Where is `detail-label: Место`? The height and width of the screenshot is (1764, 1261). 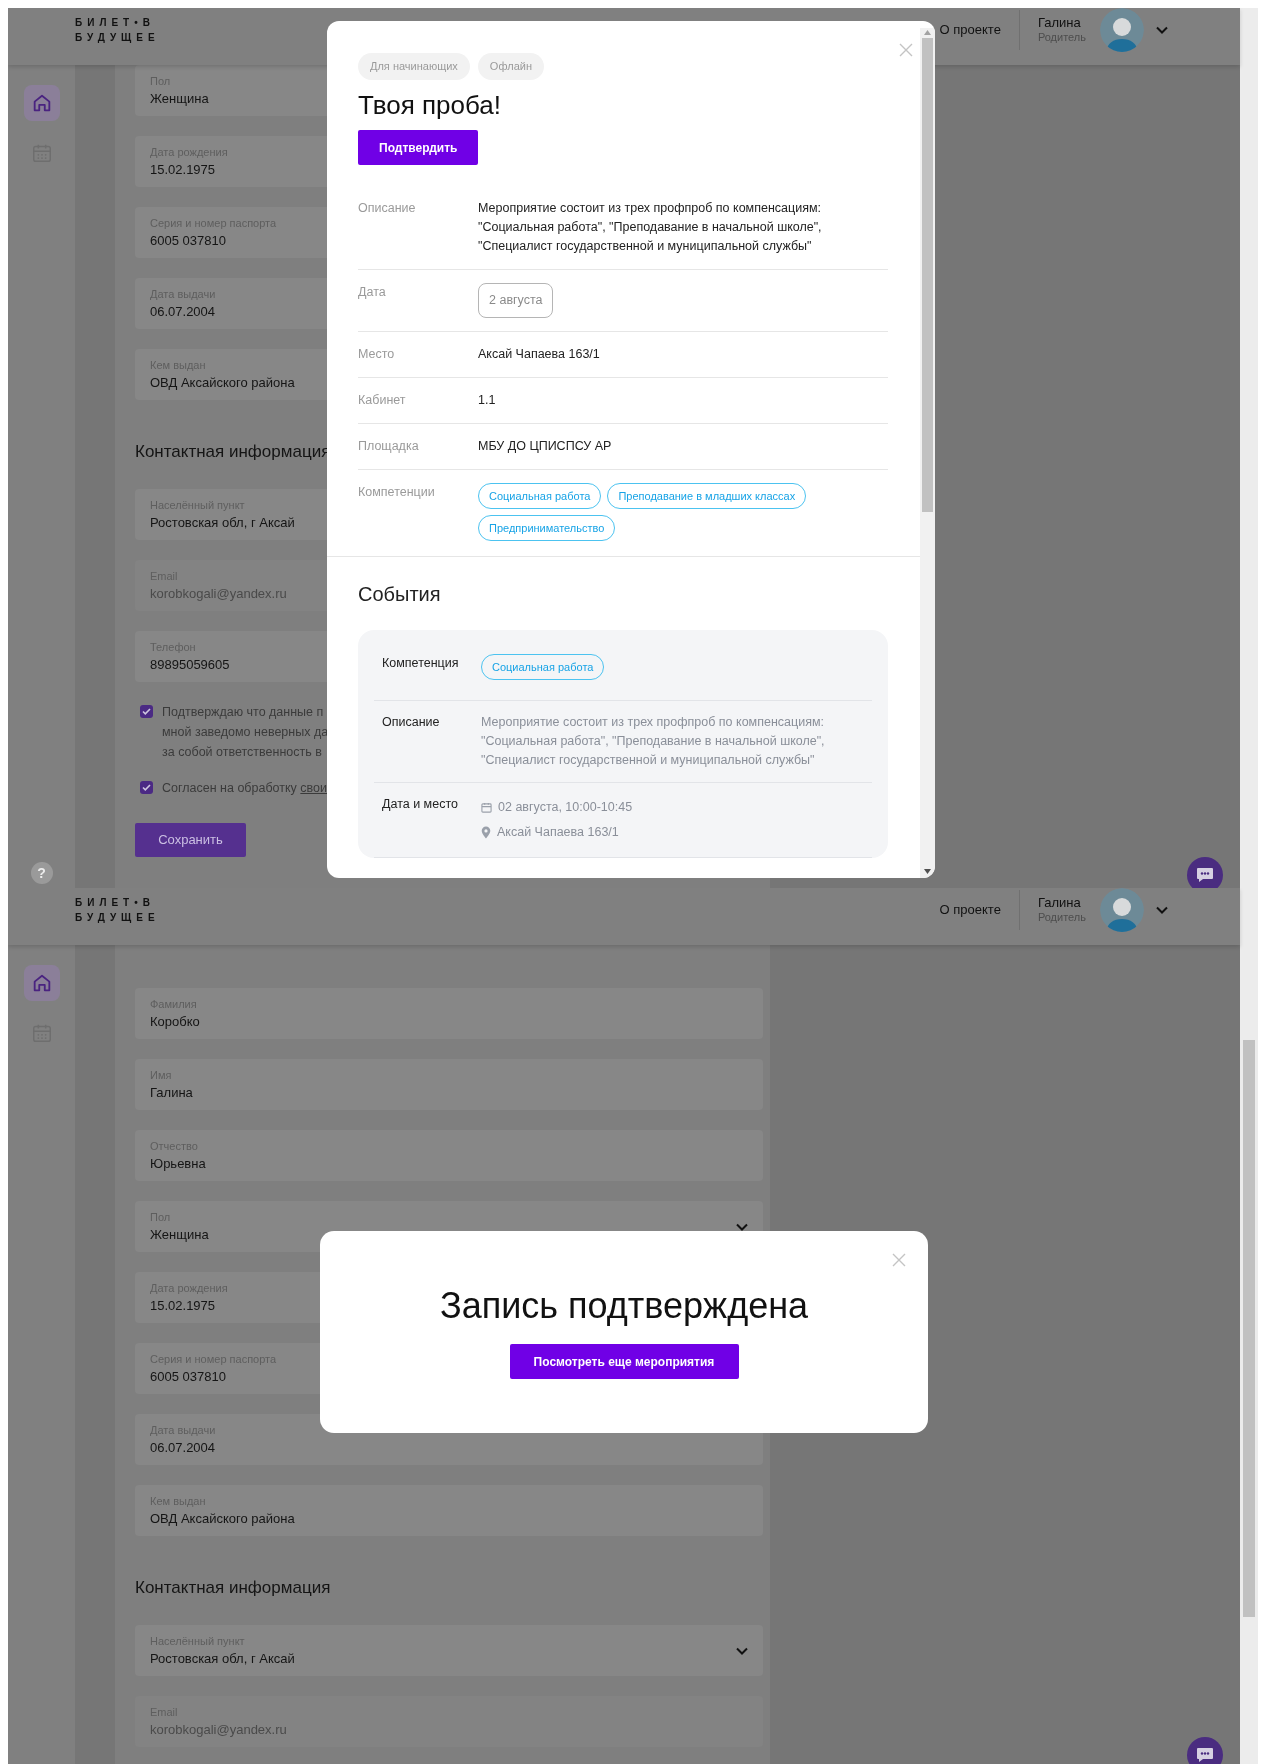 detail-label: Место is located at coordinates (377, 354).